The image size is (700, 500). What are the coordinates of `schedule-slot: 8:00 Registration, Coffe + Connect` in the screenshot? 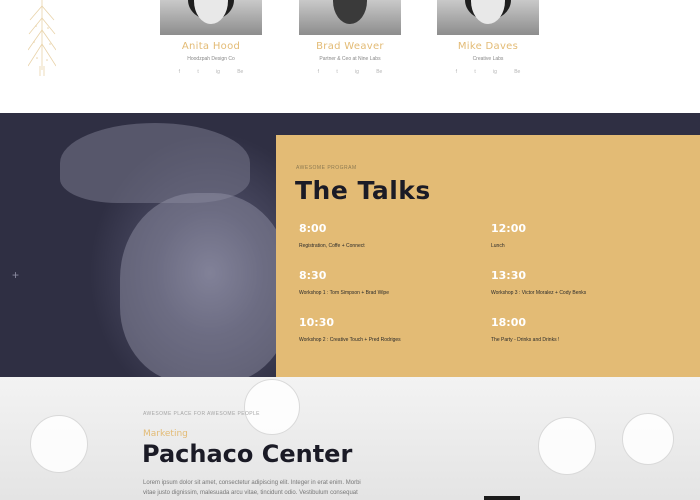 It's located at (389, 235).